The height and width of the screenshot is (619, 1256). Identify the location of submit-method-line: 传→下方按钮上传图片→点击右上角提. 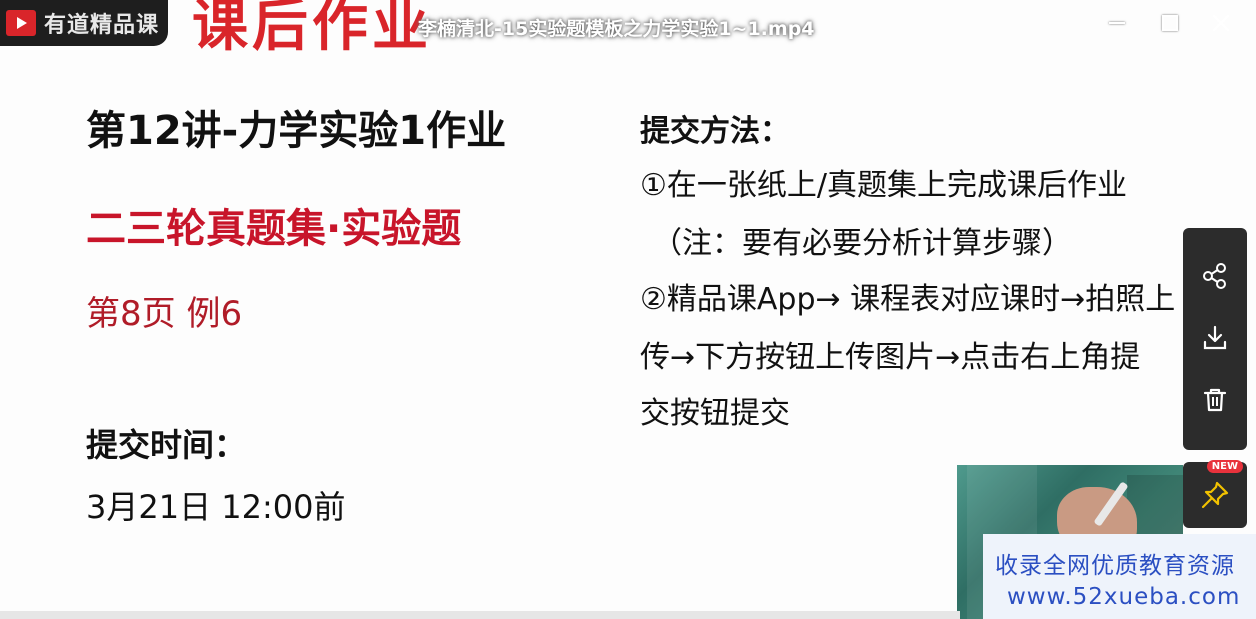
(890, 357).